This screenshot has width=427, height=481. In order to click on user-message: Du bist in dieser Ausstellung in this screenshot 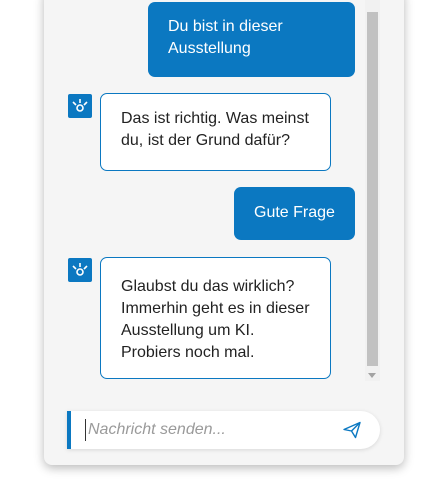, I will do `click(251, 39)`.